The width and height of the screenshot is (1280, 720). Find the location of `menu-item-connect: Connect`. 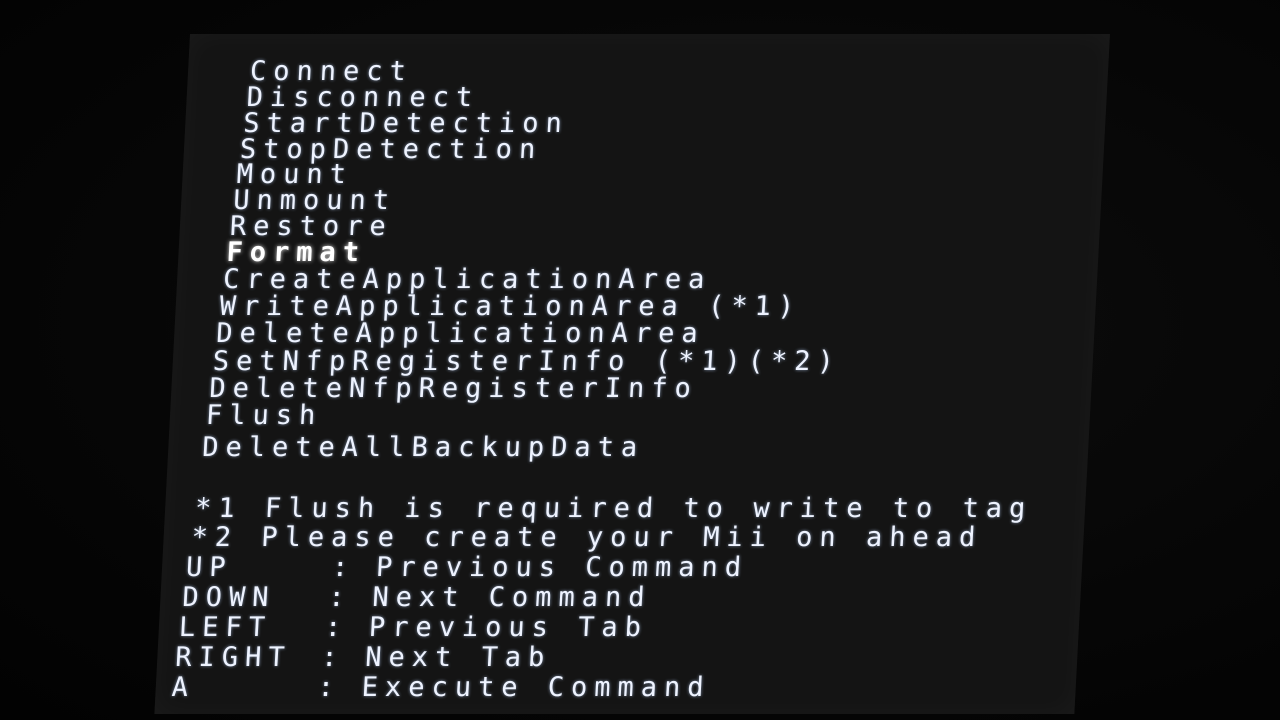

menu-item-connect: Connect is located at coordinates (331, 71).